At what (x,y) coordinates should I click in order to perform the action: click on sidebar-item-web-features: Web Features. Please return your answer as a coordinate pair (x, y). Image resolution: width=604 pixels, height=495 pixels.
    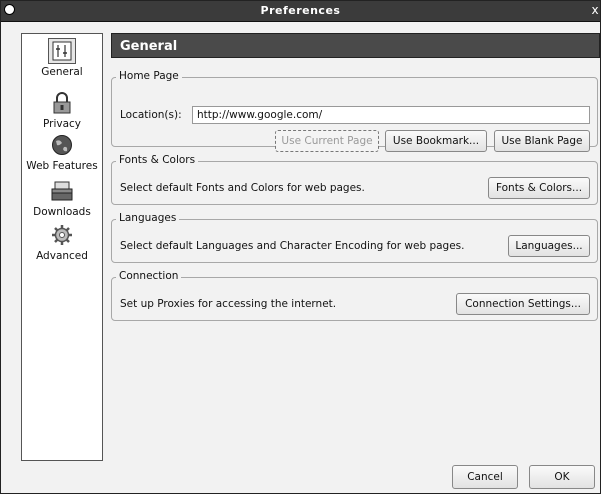
    Looking at the image, I should click on (62, 156).